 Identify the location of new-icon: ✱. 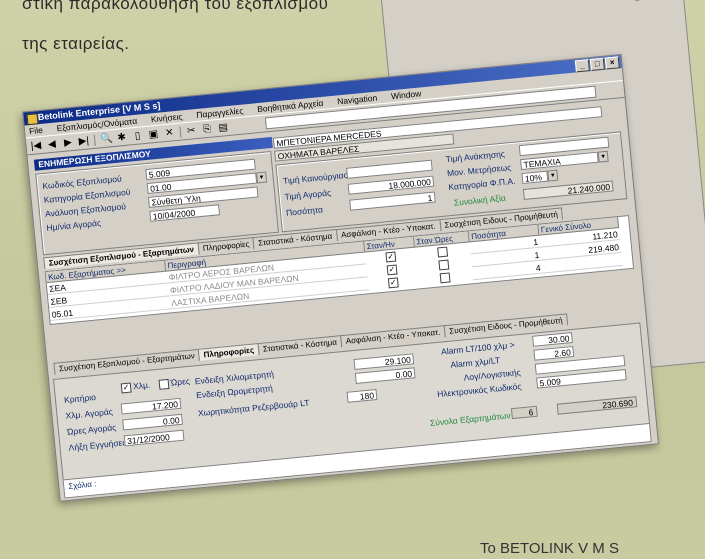
(122, 137).